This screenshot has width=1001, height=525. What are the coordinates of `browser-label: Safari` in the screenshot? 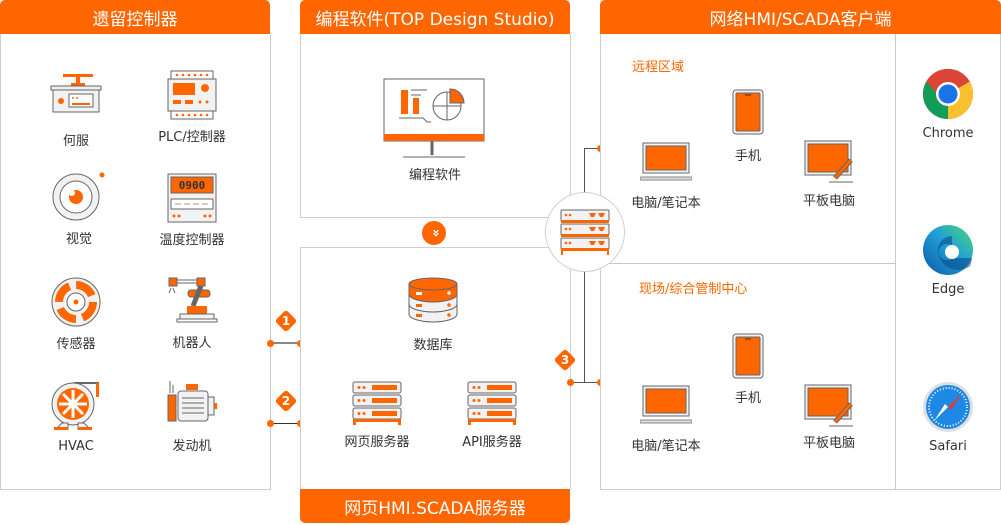 It's located at (948, 446).